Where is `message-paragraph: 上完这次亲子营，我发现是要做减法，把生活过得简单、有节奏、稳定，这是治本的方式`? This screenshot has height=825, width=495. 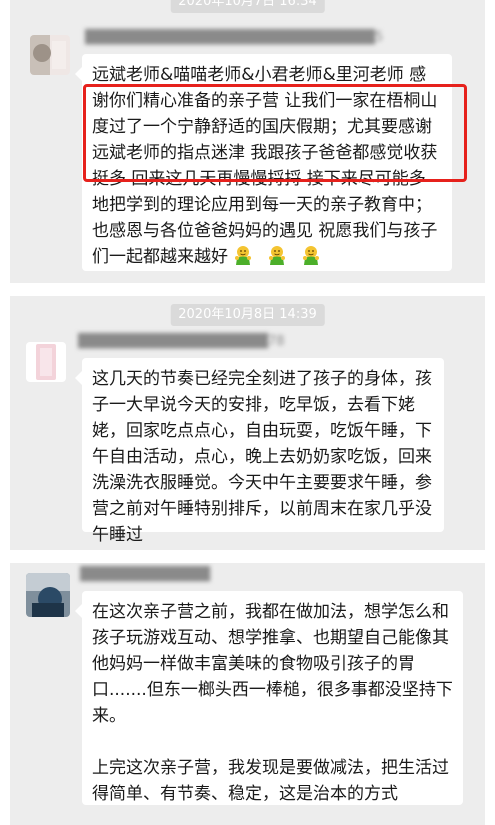
message-paragraph: 上完这次亲子营，我发现是要做减法，把生活过得简单、有节奏、稳定，这是治本的方式 is located at coordinates (270, 781).